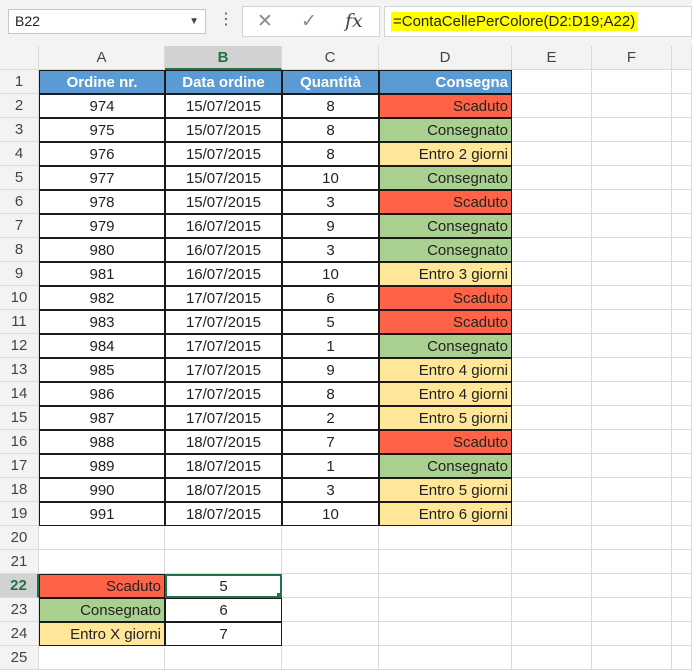  What do you see at coordinates (102, 154) in the screenshot?
I see `order-number-cell: 976` at bounding box center [102, 154].